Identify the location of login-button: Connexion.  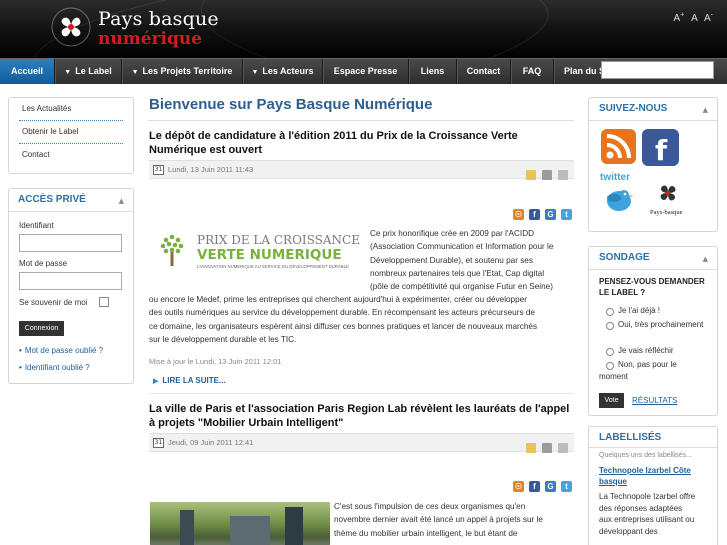
(41, 328).